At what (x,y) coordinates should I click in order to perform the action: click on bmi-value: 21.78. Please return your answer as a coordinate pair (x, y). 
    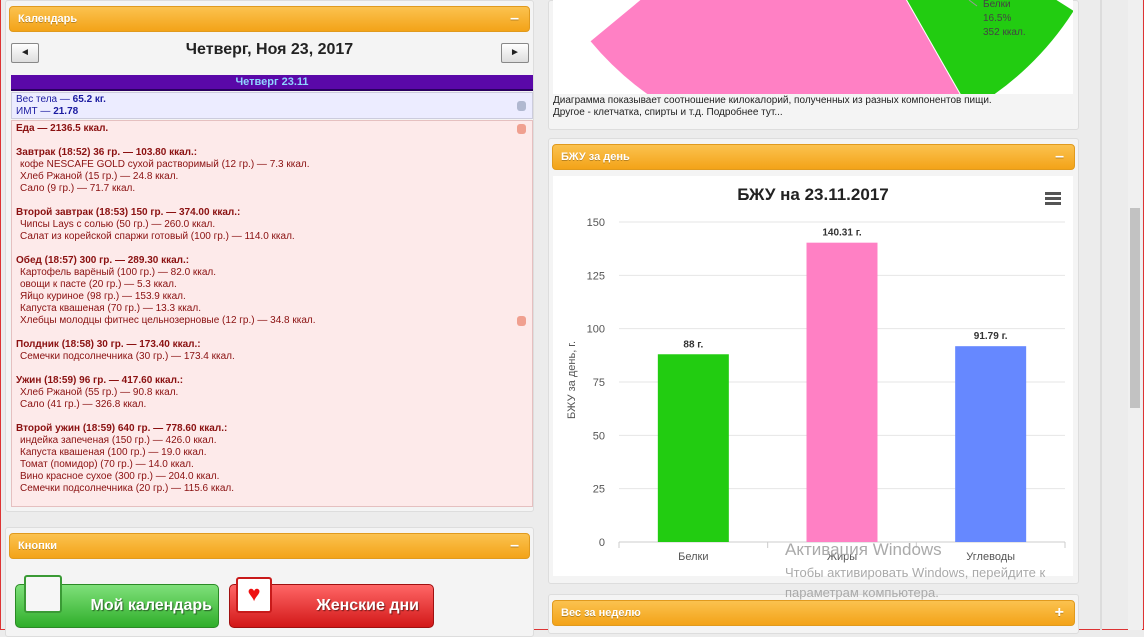
    Looking at the image, I should click on (66, 111).